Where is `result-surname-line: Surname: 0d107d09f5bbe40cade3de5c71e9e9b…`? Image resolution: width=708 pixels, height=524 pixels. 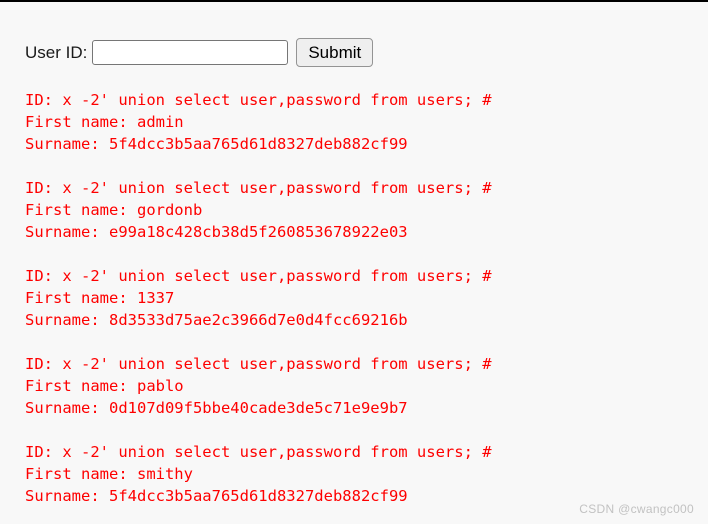 result-surname-line: Surname: 0d107d09f5bbe40cade3de5c71e9e9b… is located at coordinates (216, 408).